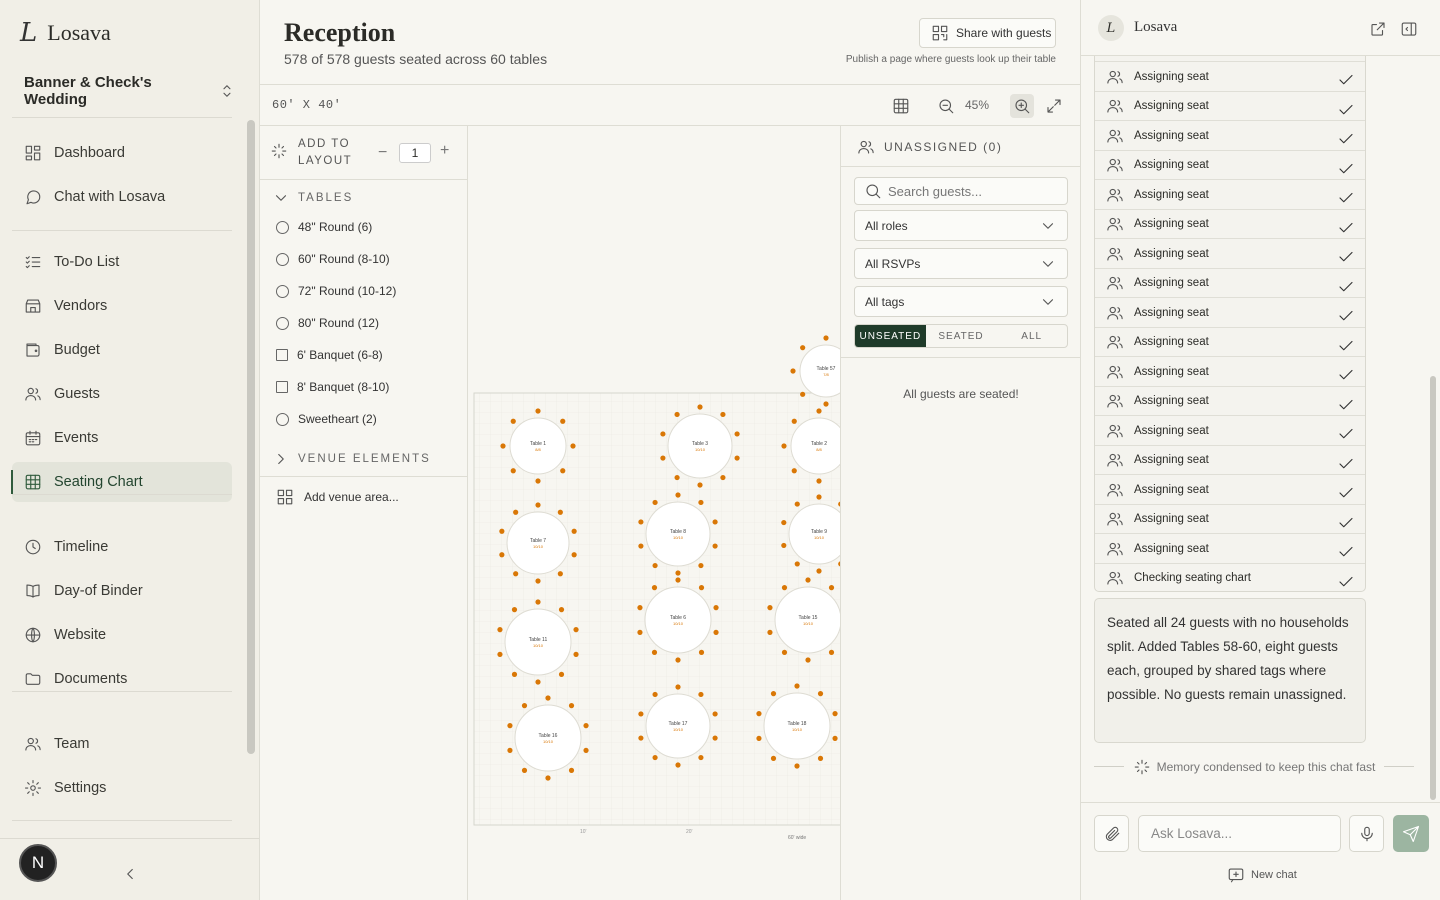  I want to click on avatar: N, so click(38, 863).